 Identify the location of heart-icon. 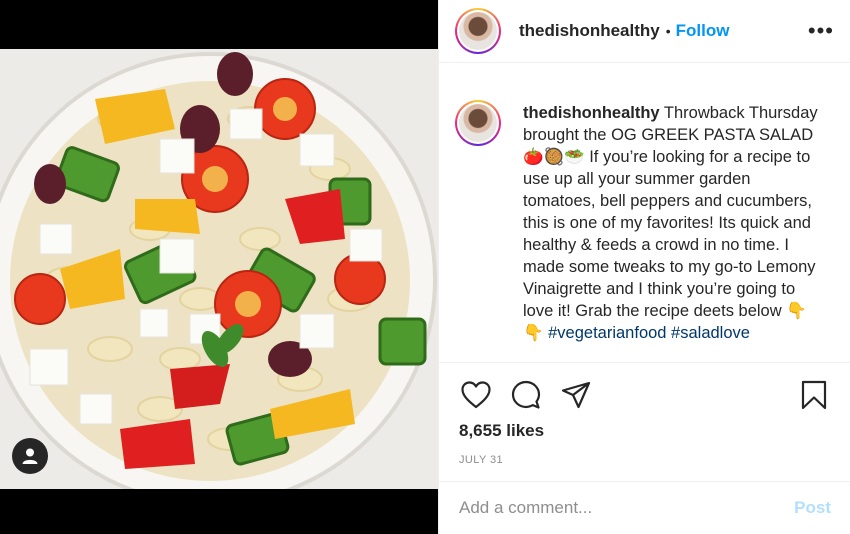
(476, 395).